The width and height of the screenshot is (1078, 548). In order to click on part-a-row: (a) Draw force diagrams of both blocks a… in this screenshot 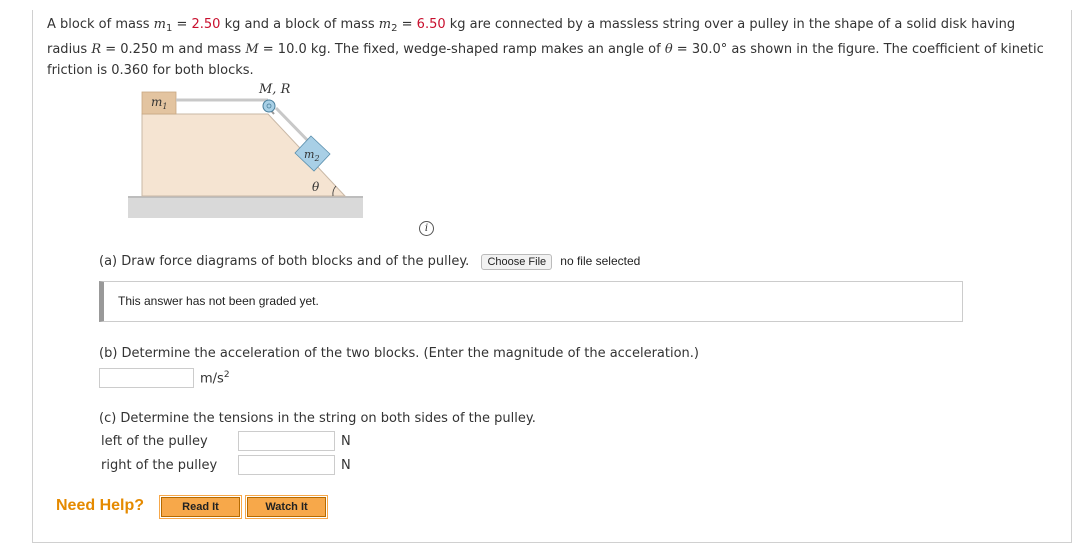, I will do `click(369, 262)`.